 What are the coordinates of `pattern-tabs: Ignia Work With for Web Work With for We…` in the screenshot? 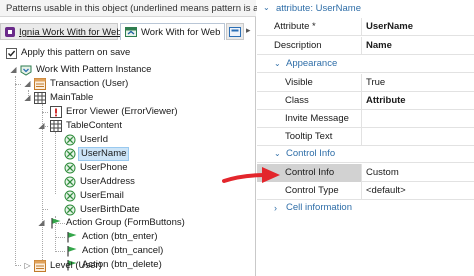 It's located at (128, 31).